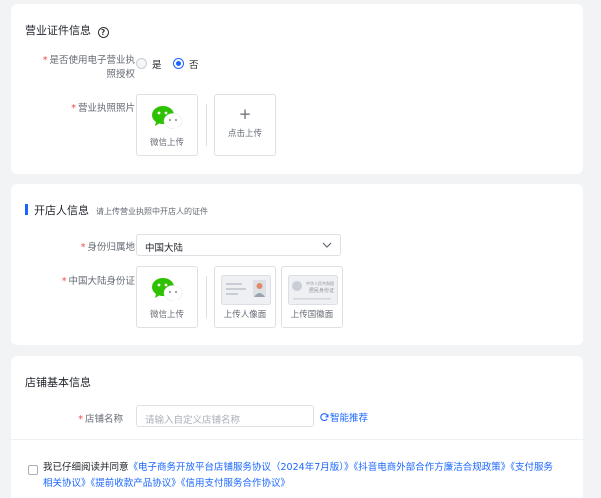 This screenshot has height=498, width=601. I want to click on id-region-value: 中国大陆, so click(164, 248).